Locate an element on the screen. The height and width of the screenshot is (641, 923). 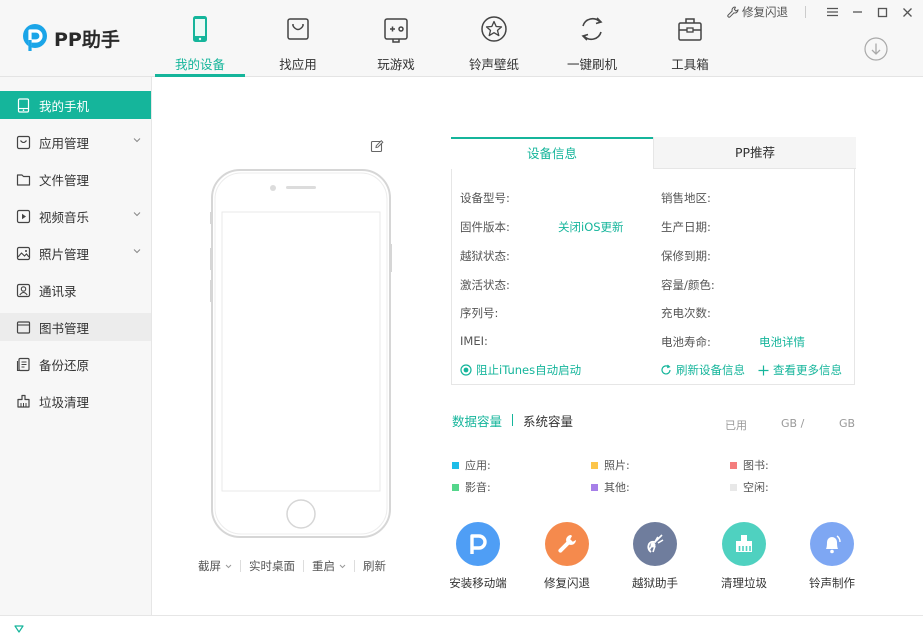
phone-actions: 截屏 实时桌面 重启 刷新 is located at coordinates (303, 566).